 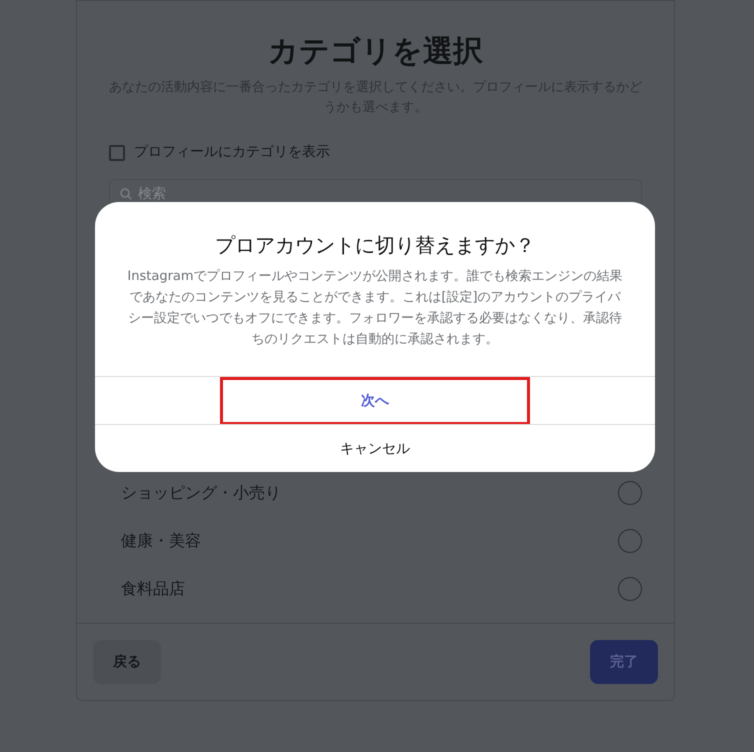 What do you see at coordinates (375, 245) in the screenshot?
I see `dialog-title: プロアカウントに切り替えますか？` at bounding box center [375, 245].